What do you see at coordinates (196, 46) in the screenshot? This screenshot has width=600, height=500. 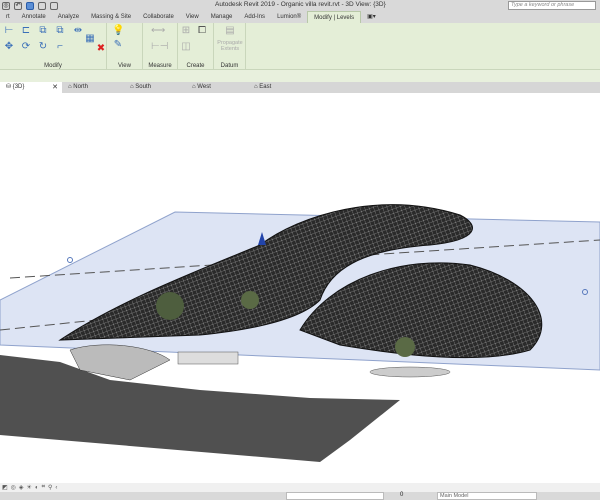 I see `create-panel: ⊞ ⧠ ◫ Create` at bounding box center [196, 46].